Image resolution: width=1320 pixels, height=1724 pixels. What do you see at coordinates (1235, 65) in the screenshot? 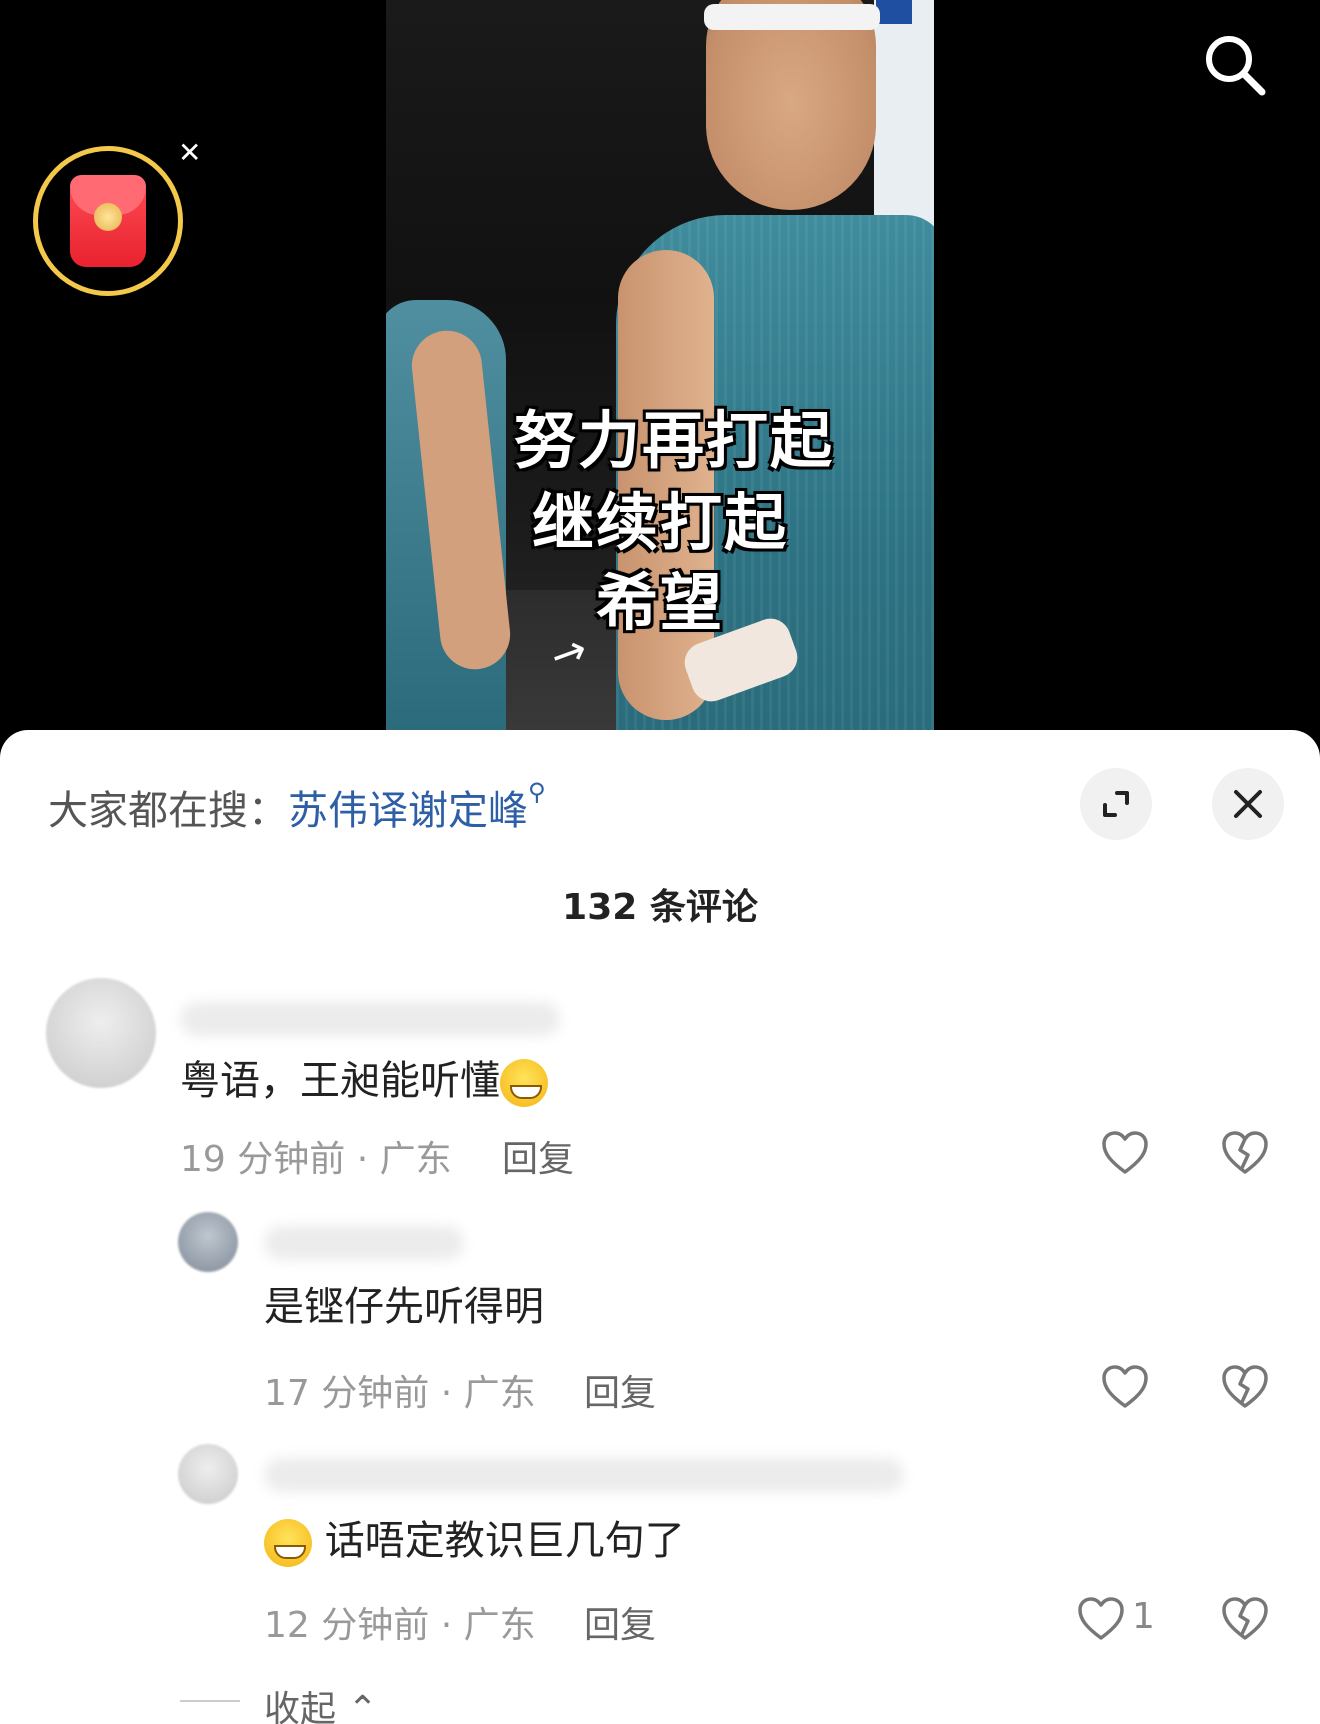
I see `search-icon` at bounding box center [1235, 65].